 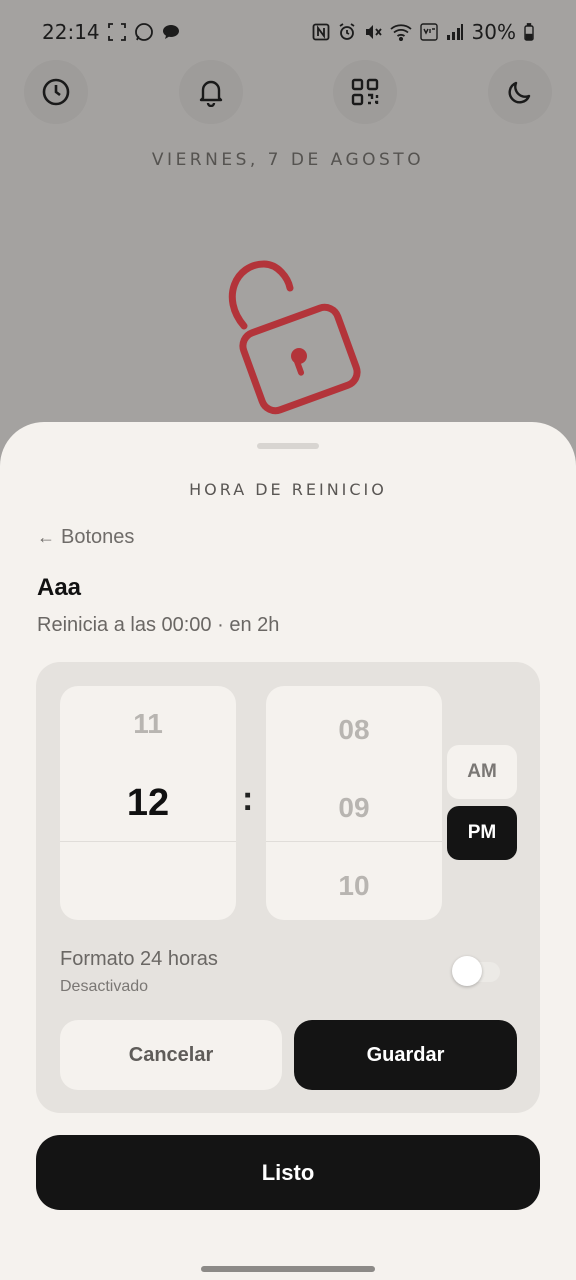 I want to click on format-24h-toggle, so click(x=476, y=971).